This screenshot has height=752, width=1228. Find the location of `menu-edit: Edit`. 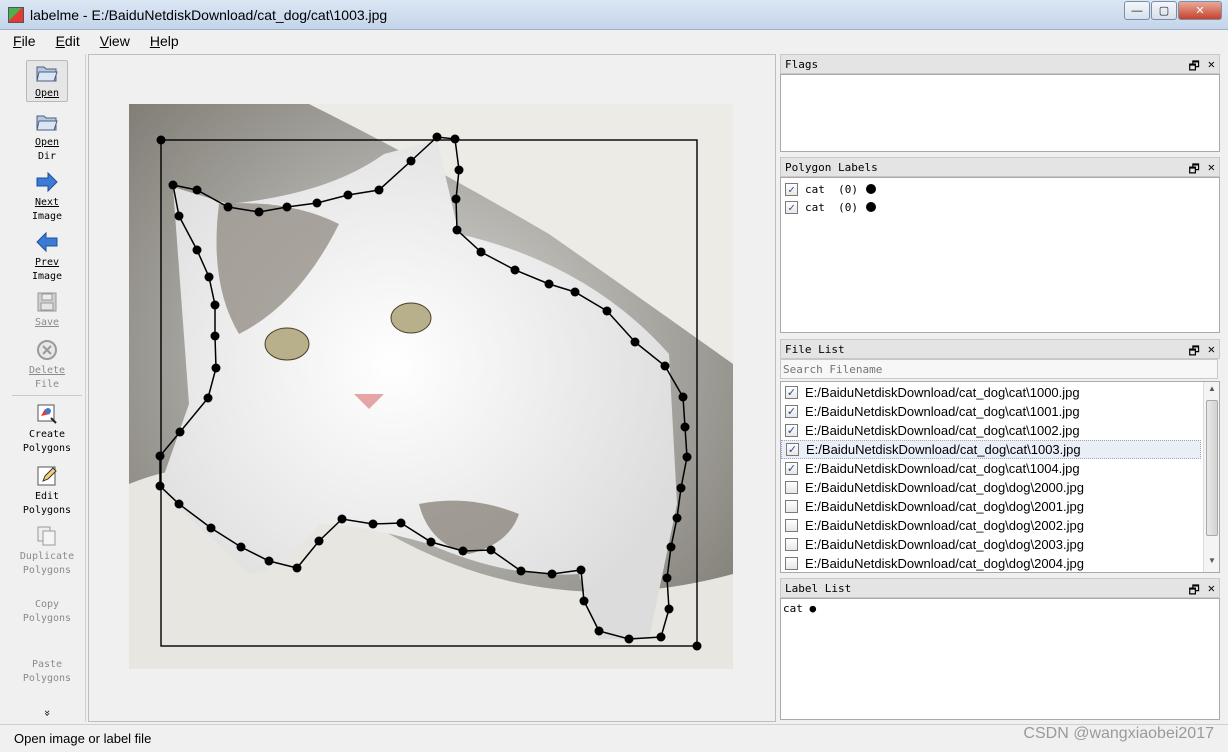

menu-edit: Edit is located at coordinates (68, 41).